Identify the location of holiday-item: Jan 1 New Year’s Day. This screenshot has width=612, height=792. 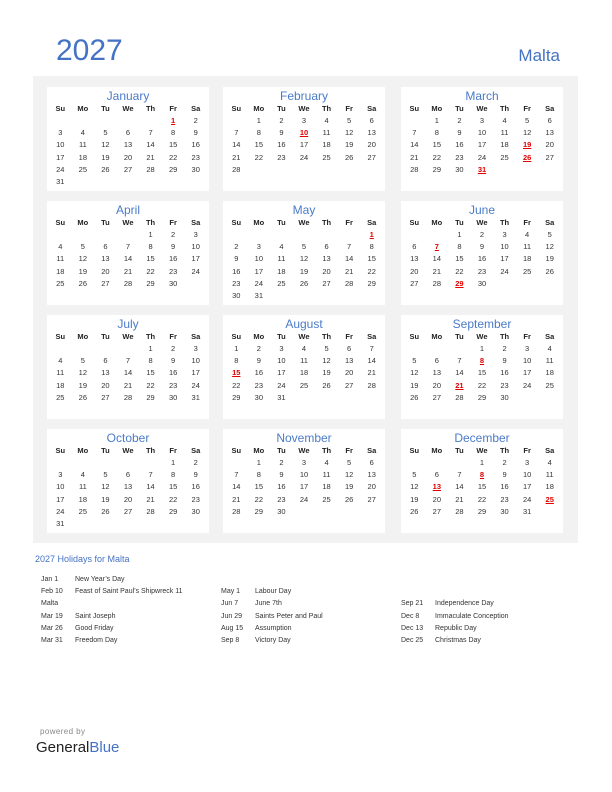
(112, 580).